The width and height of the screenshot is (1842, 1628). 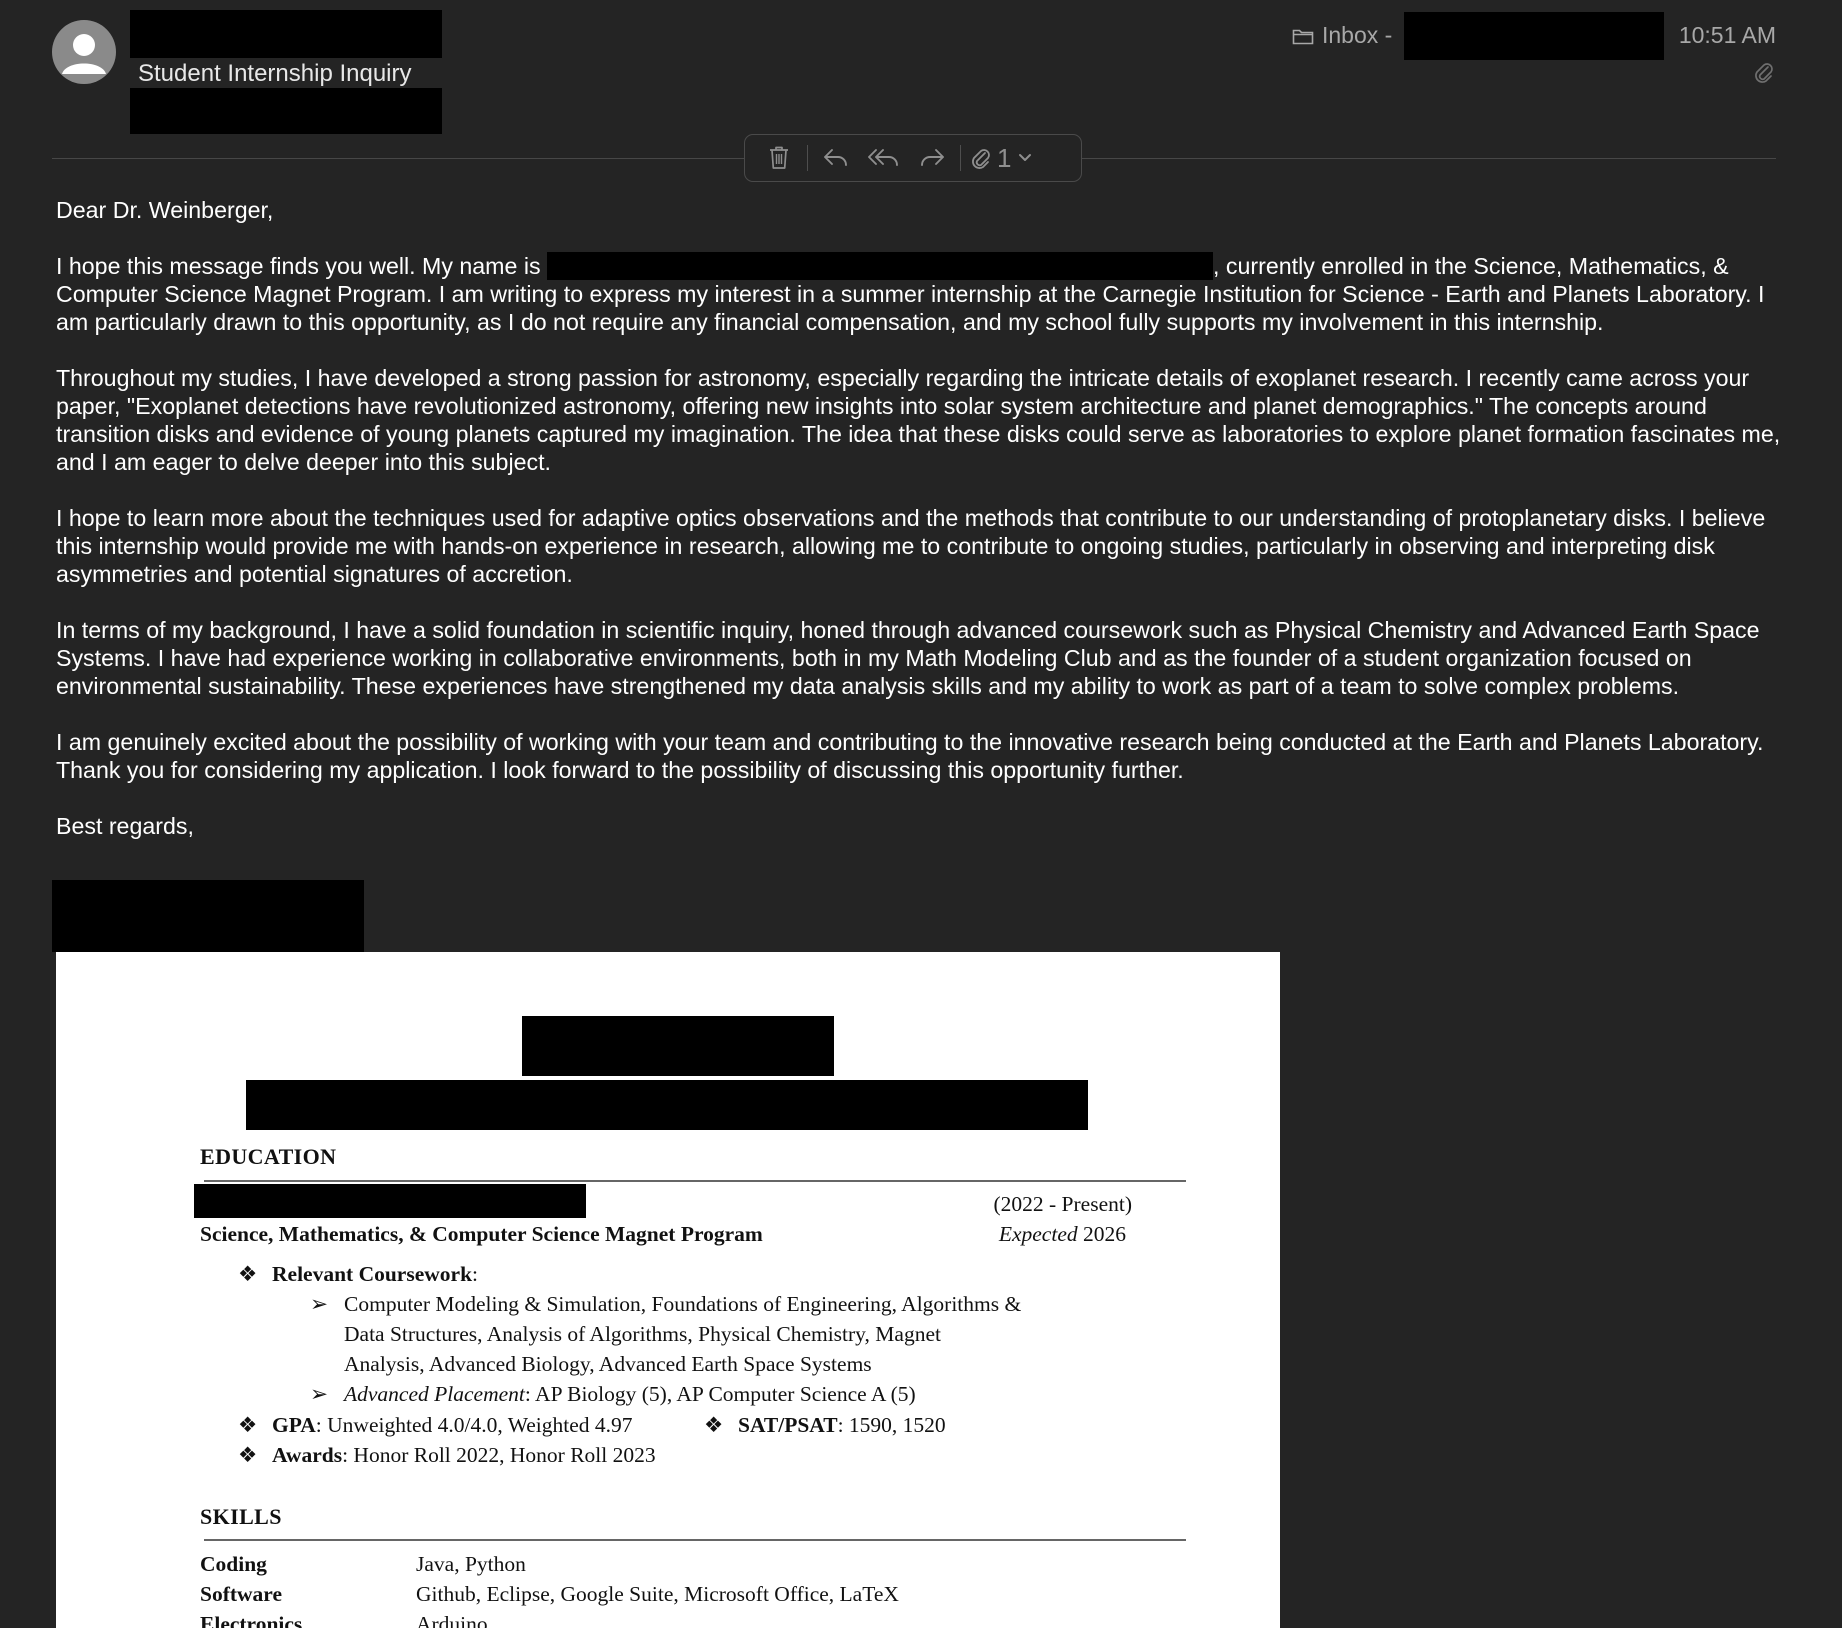 What do you see at coordinates (390, 1201) in the screenshot?
I see `redacted-school` at bounding box center [390, 1201].